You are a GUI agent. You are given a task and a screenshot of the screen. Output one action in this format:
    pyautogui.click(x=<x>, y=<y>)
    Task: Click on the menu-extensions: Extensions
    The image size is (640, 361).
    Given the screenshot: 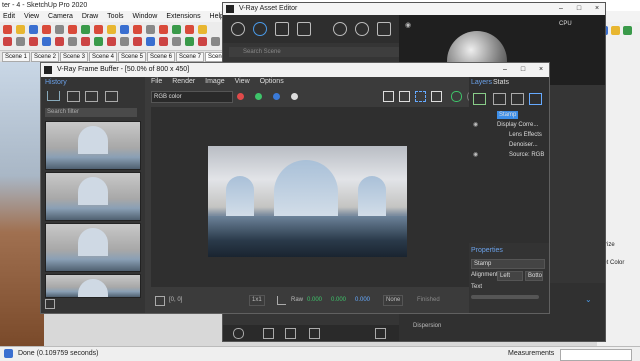 What is the action you would take?
    pyautogui.click(x=183, y=16)
    